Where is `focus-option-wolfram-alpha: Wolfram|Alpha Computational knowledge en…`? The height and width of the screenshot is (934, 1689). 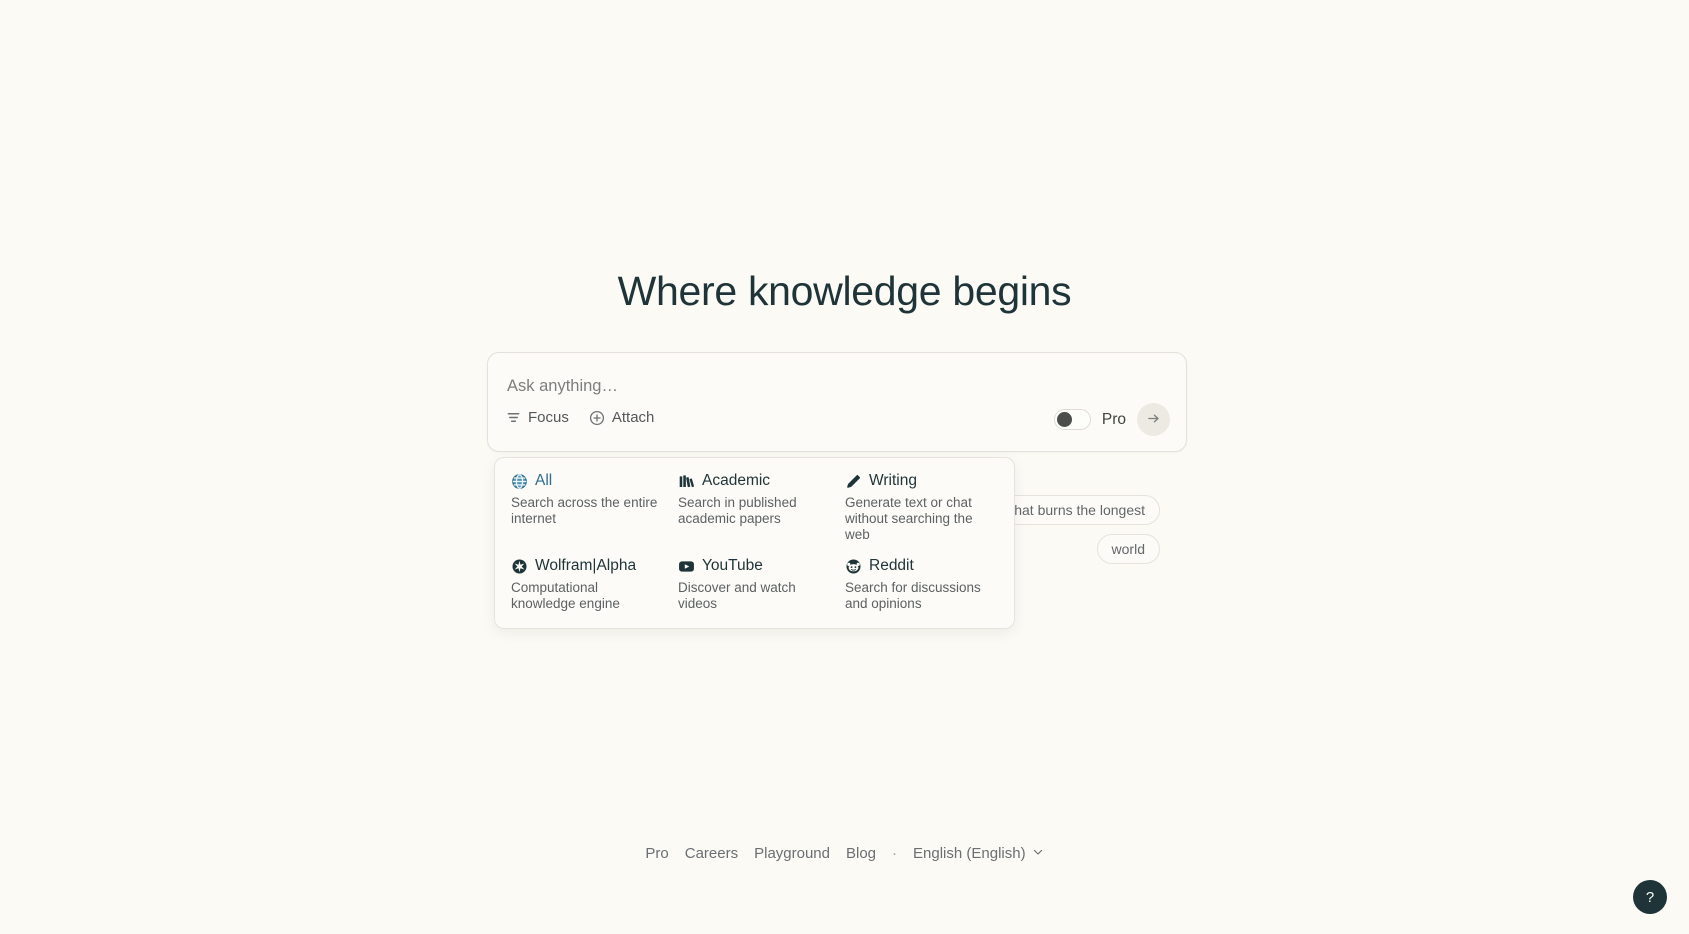
focus-option-wolfram-alpha: Wolfram|Alpha Computational knowledge en… is located at coordinates (587, 584).